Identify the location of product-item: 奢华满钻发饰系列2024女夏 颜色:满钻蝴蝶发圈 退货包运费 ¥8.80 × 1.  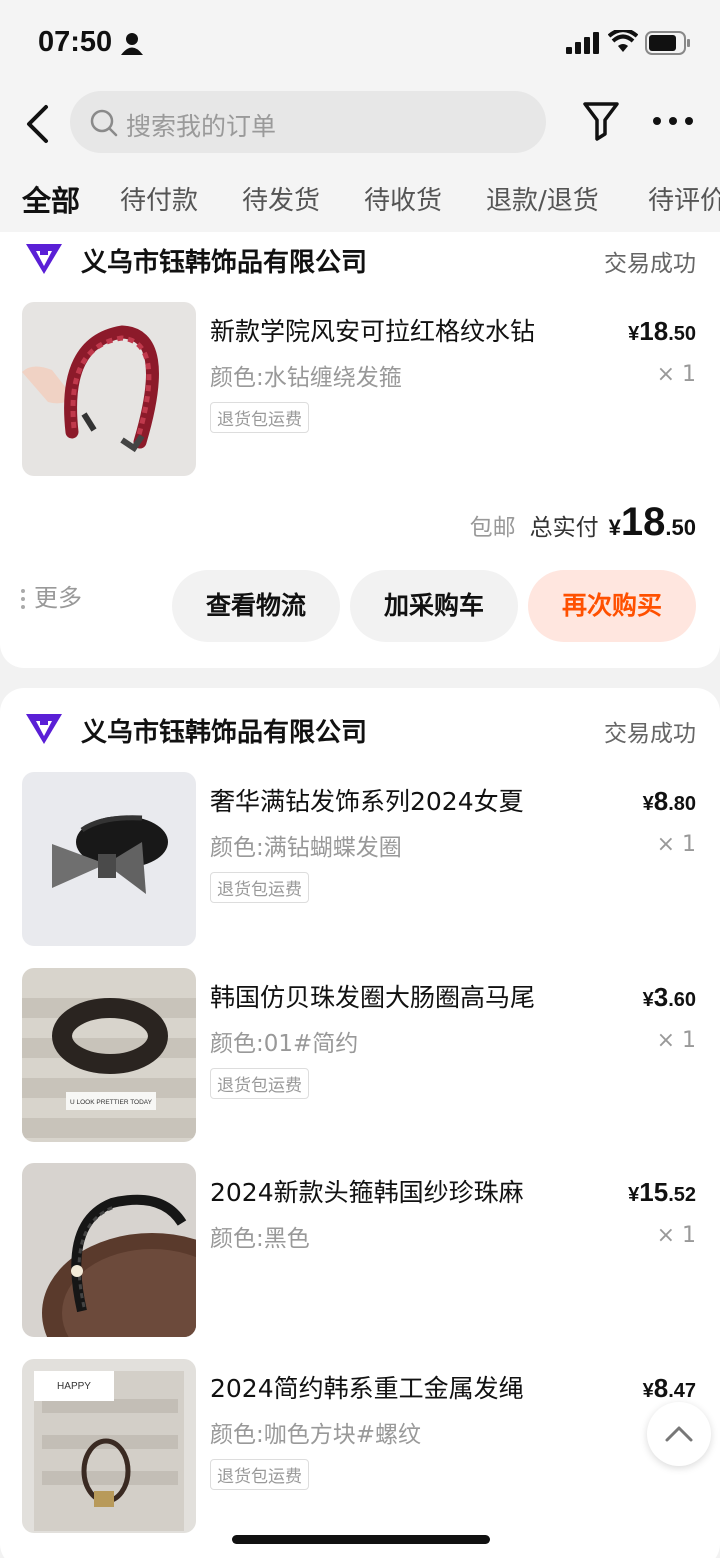
(359, 859).